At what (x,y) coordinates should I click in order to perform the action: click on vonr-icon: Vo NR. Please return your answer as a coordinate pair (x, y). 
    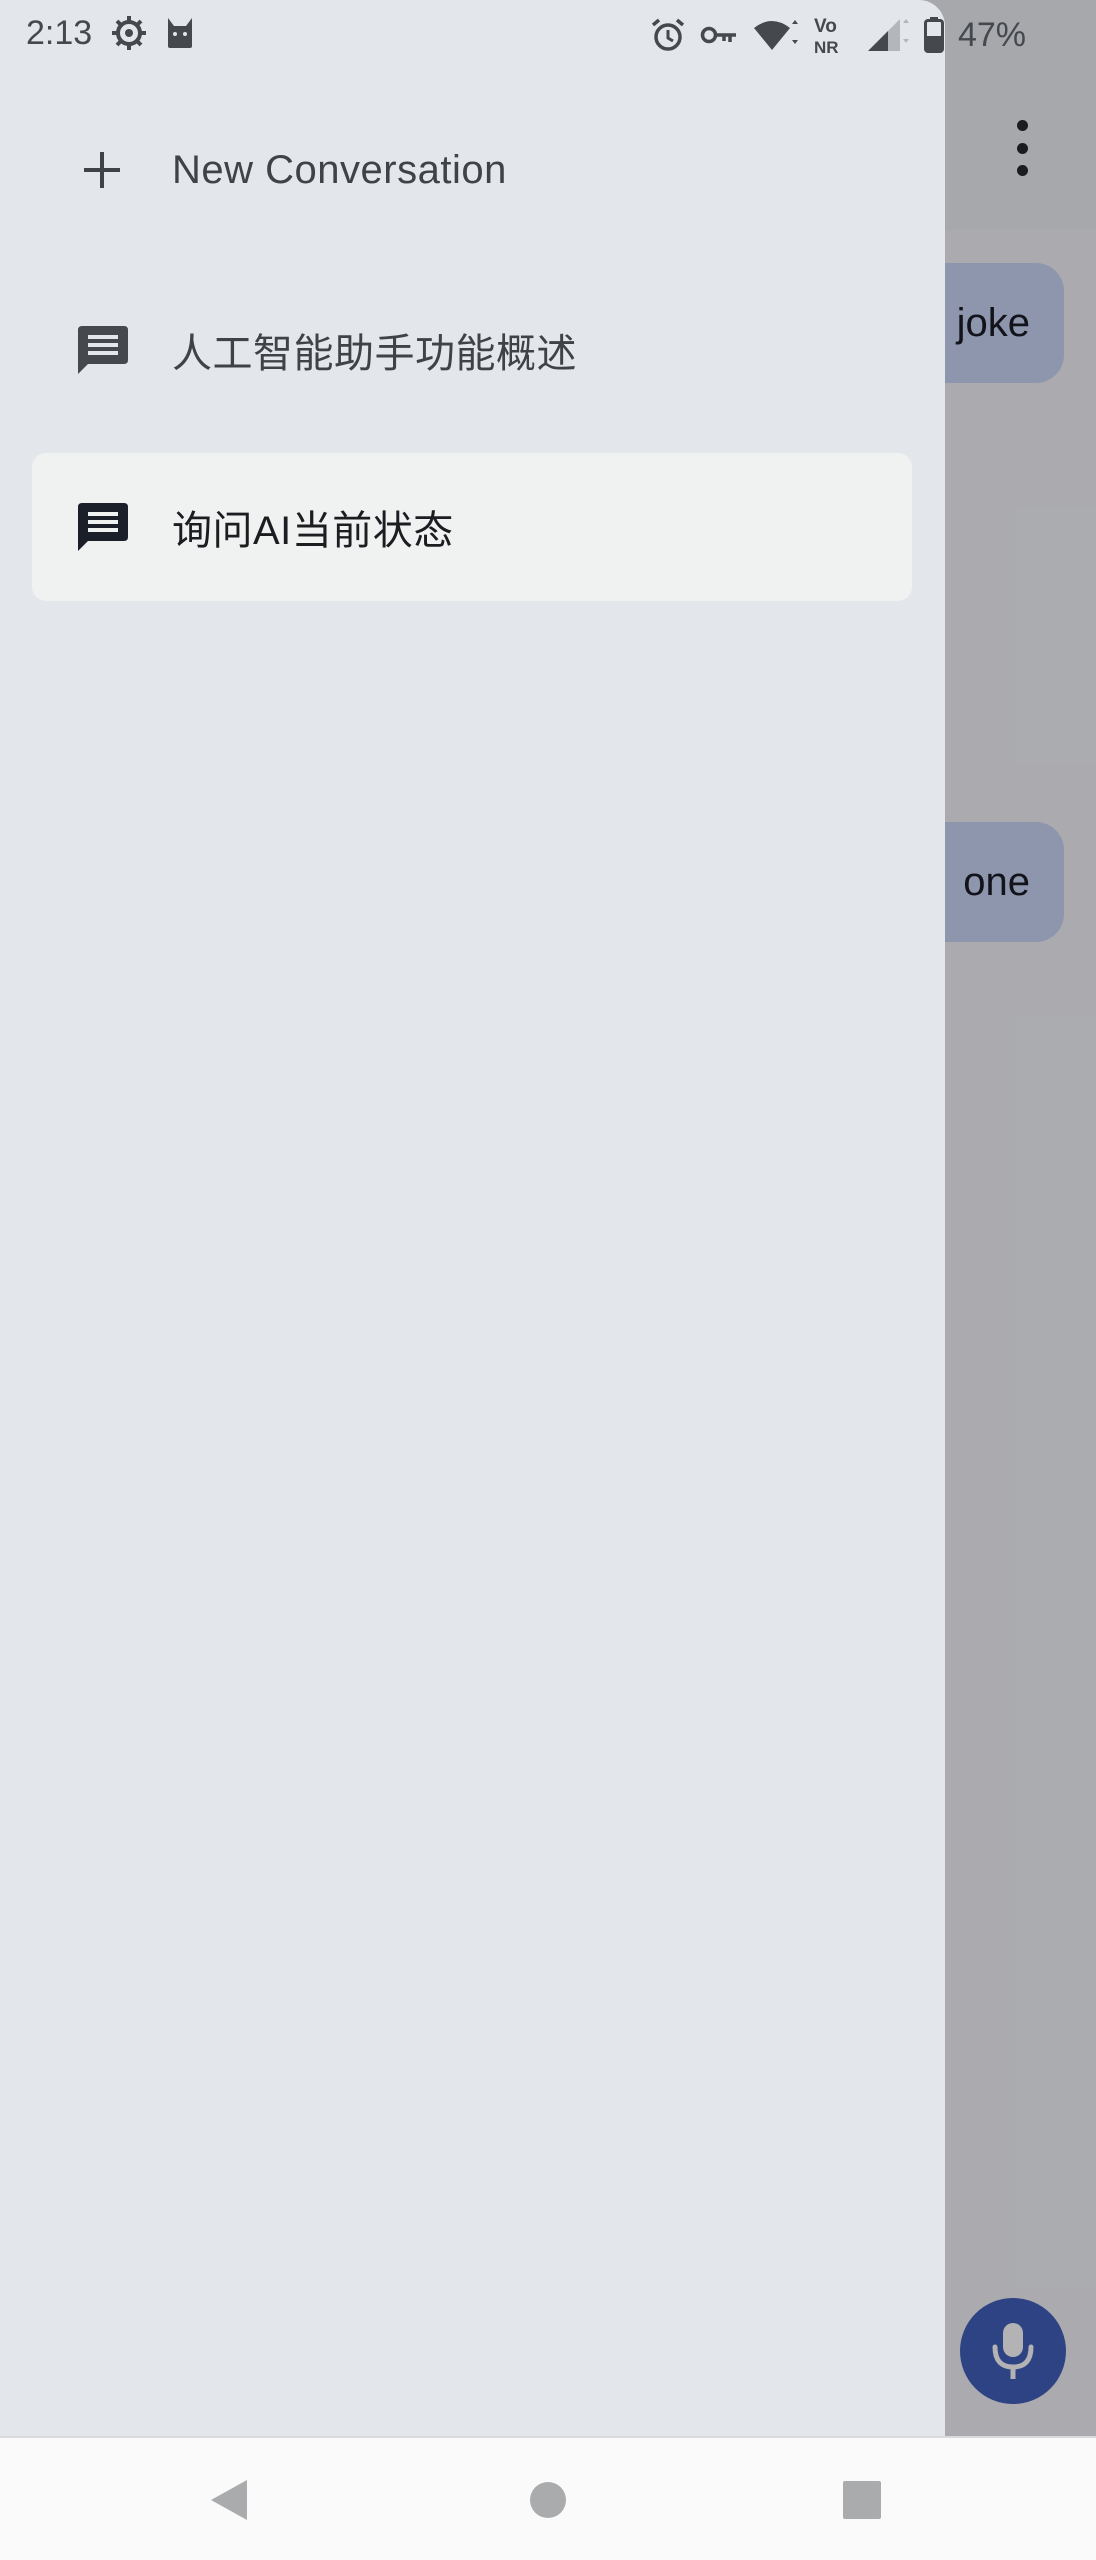
    Looking at the image, I should click on (826, 36).